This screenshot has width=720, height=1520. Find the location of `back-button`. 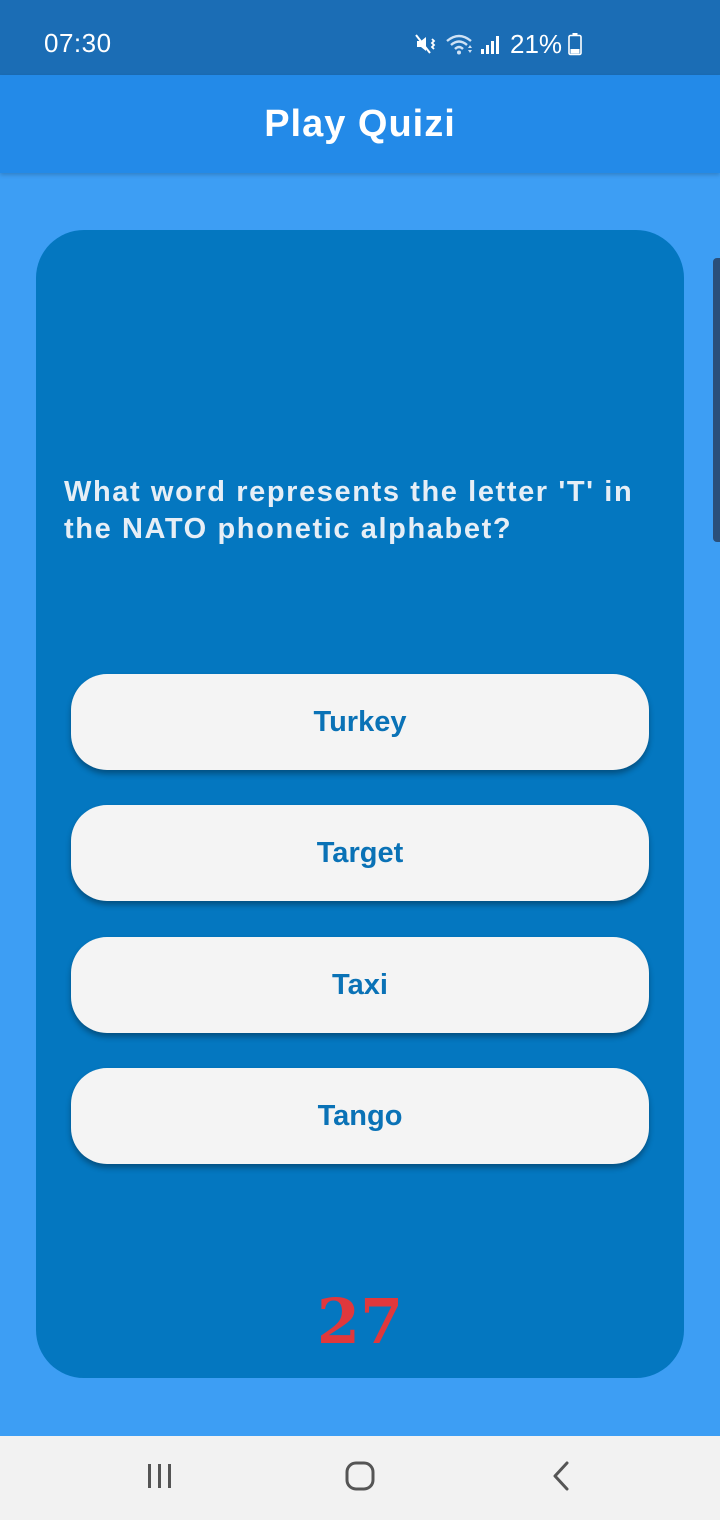

back-button is located at coordinates (562, 1478).